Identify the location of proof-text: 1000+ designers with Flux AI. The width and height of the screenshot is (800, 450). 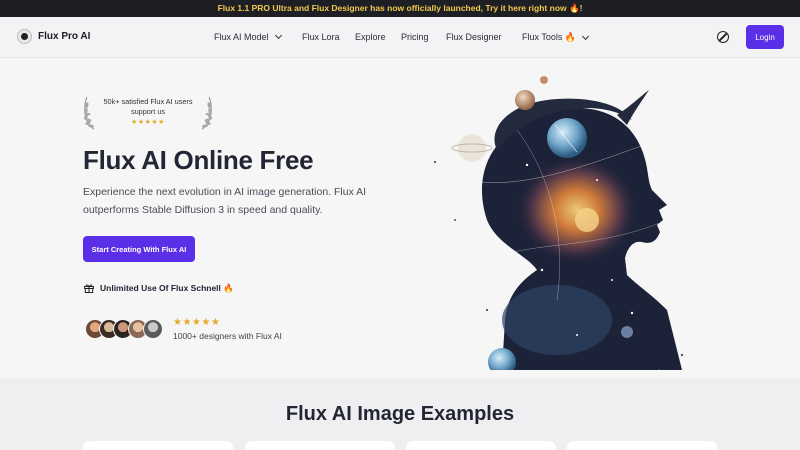
(227, 336).